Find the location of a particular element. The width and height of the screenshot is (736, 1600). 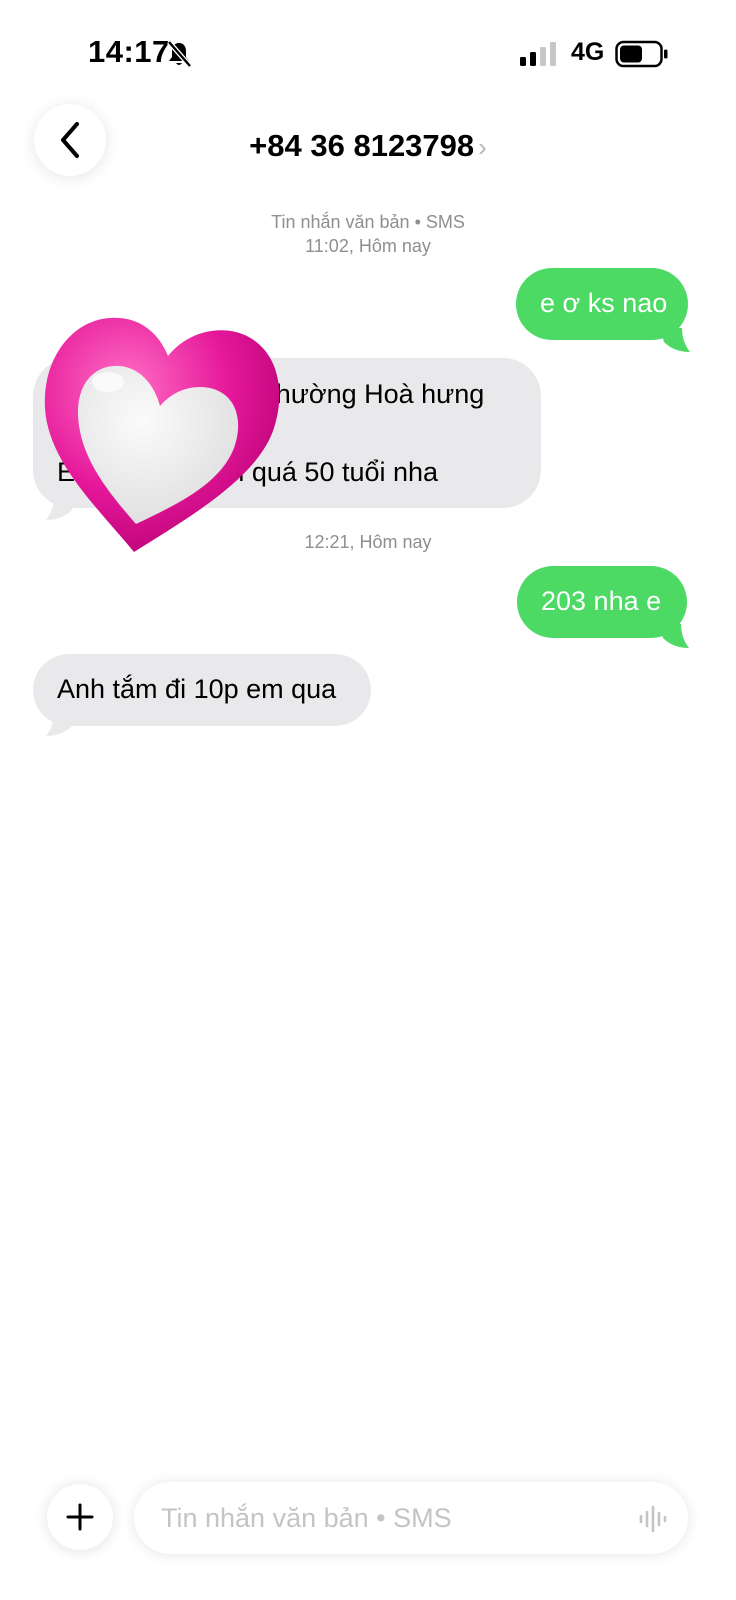

plus-icon is located at coordinates (80, 1517).